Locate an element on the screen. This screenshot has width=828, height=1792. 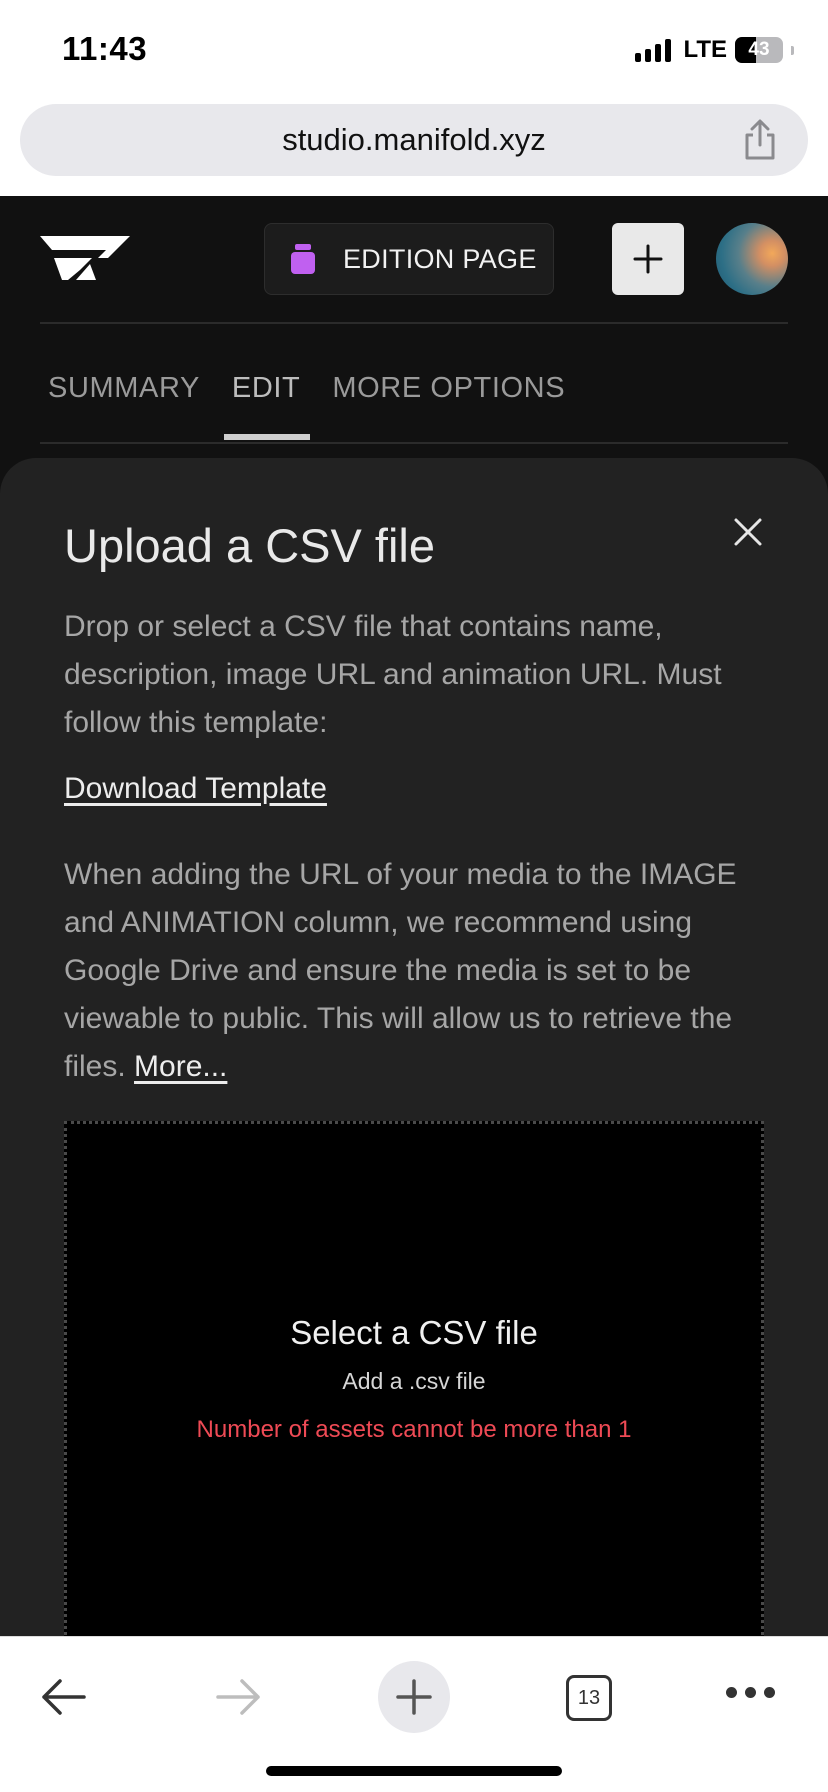
battery-tip is located at coordinates (792, 50).